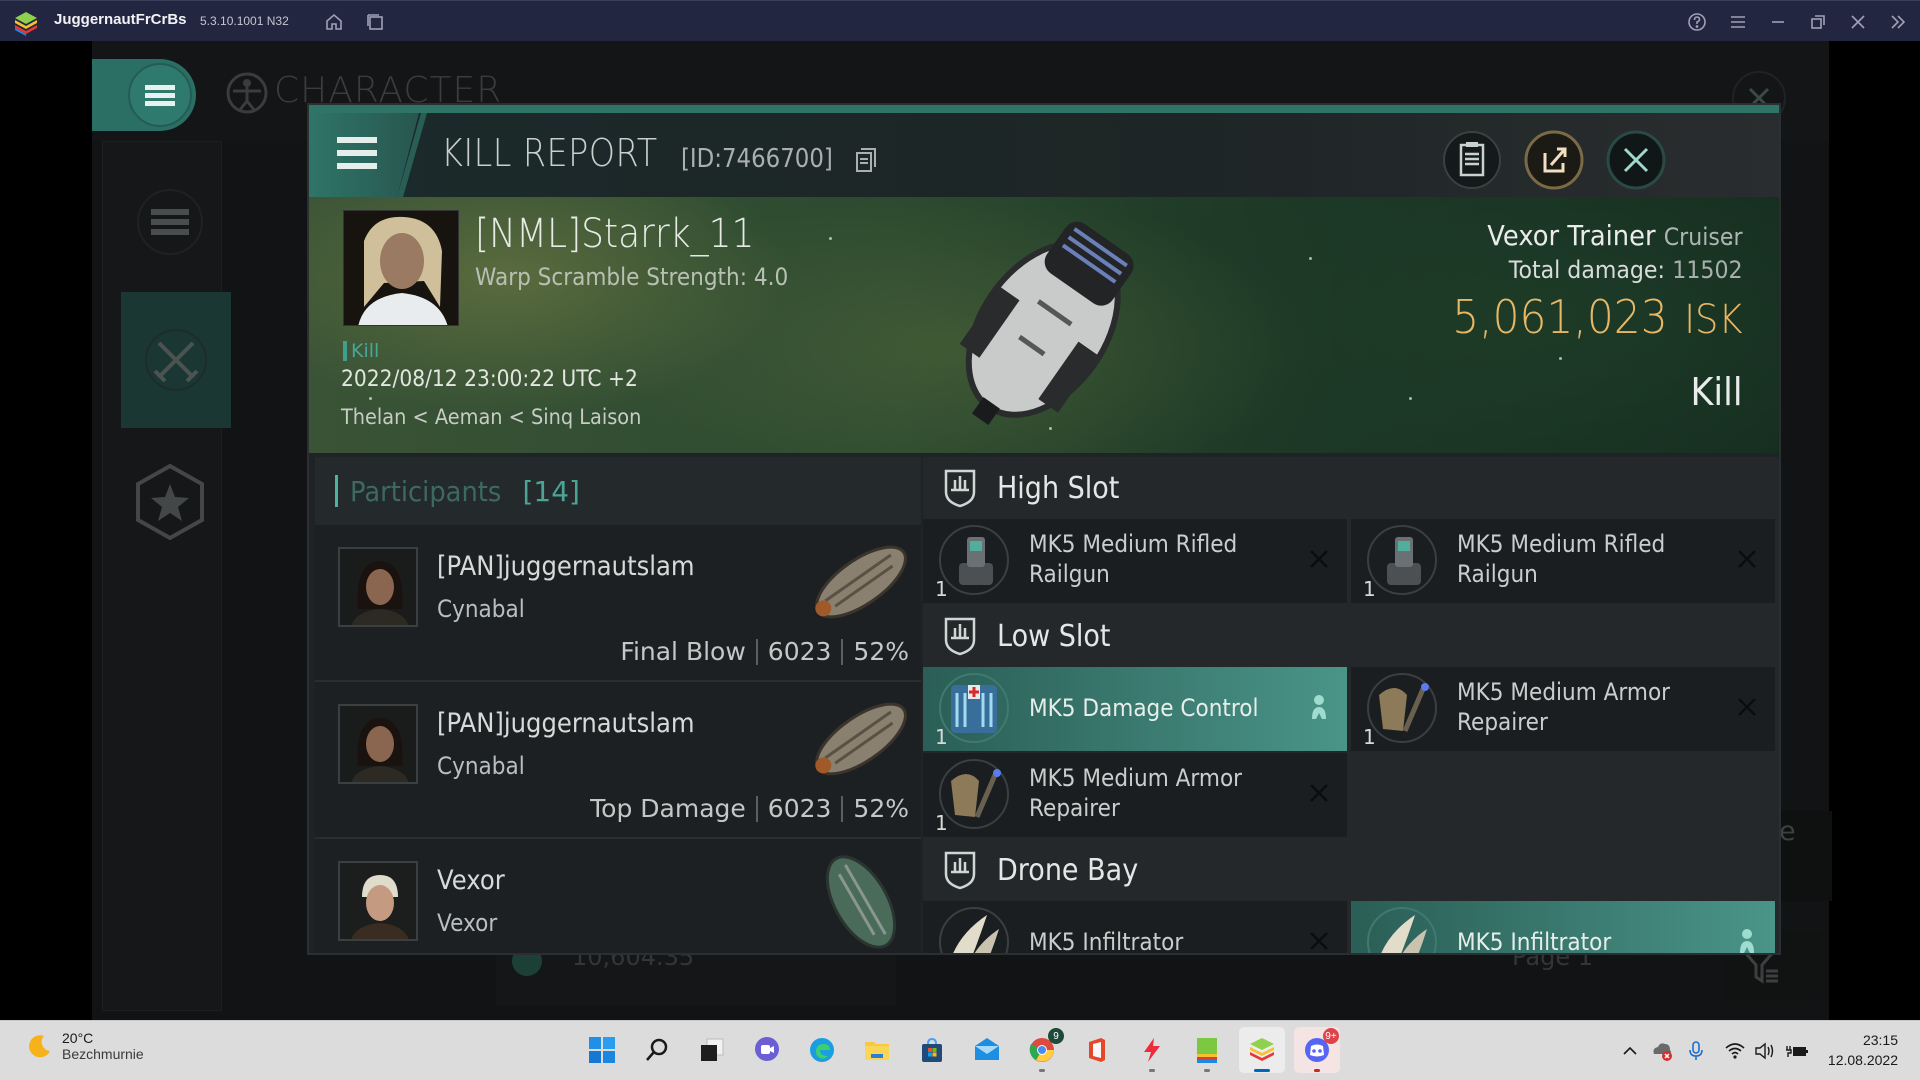  I want to click on chevron-up-icon, so click(1630, 1050).